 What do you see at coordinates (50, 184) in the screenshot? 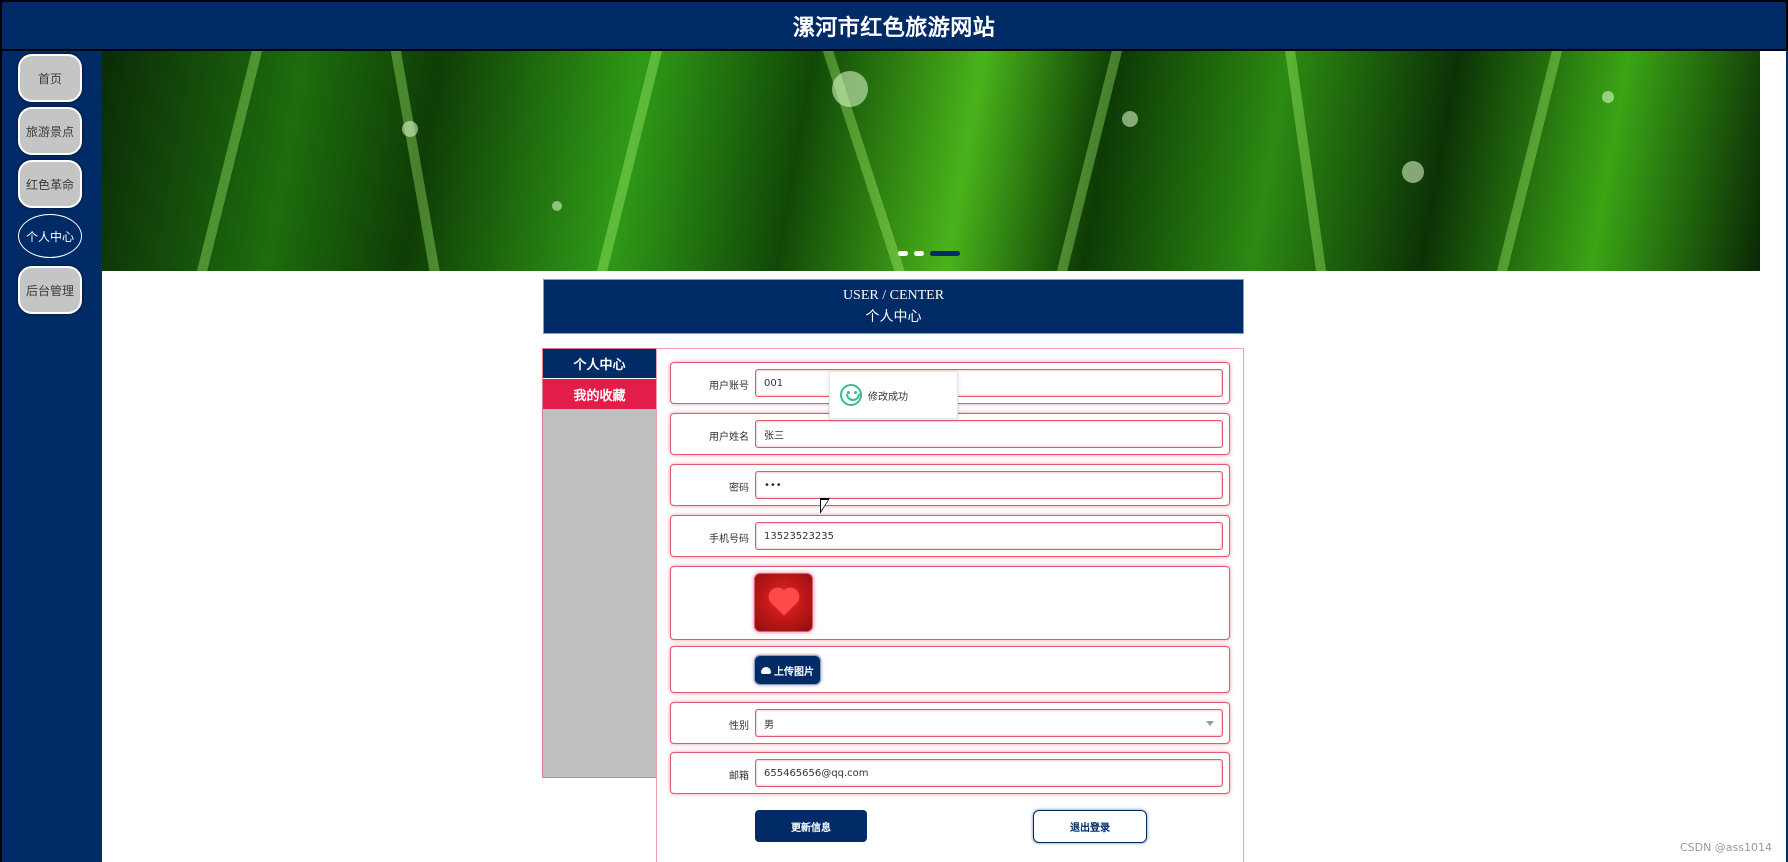
I see `nav-revolution-button: 红色革命` at bounding box center [50, 184].